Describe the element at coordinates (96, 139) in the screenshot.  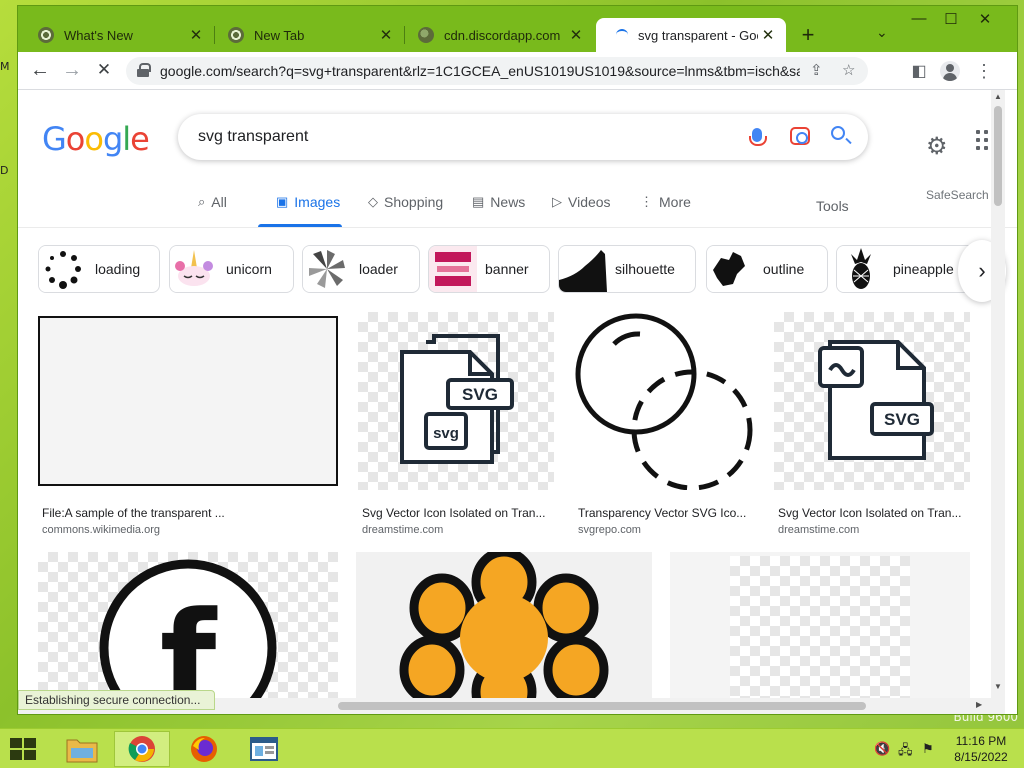
I see `google-logo: Google` at that location.